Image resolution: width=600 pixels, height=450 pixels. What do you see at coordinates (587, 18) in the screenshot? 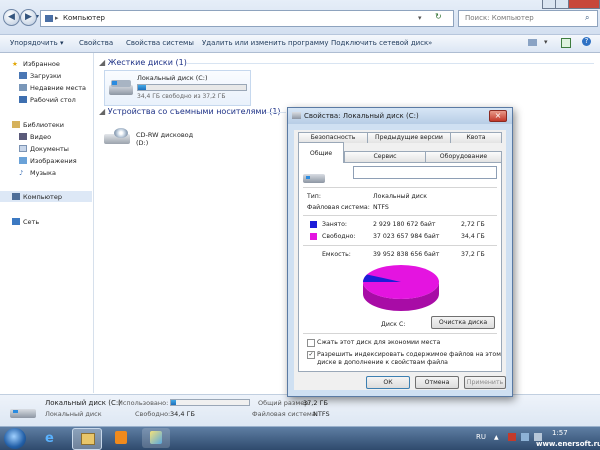
I see `search-icon: ⌕` at bounding box center [587, 18].